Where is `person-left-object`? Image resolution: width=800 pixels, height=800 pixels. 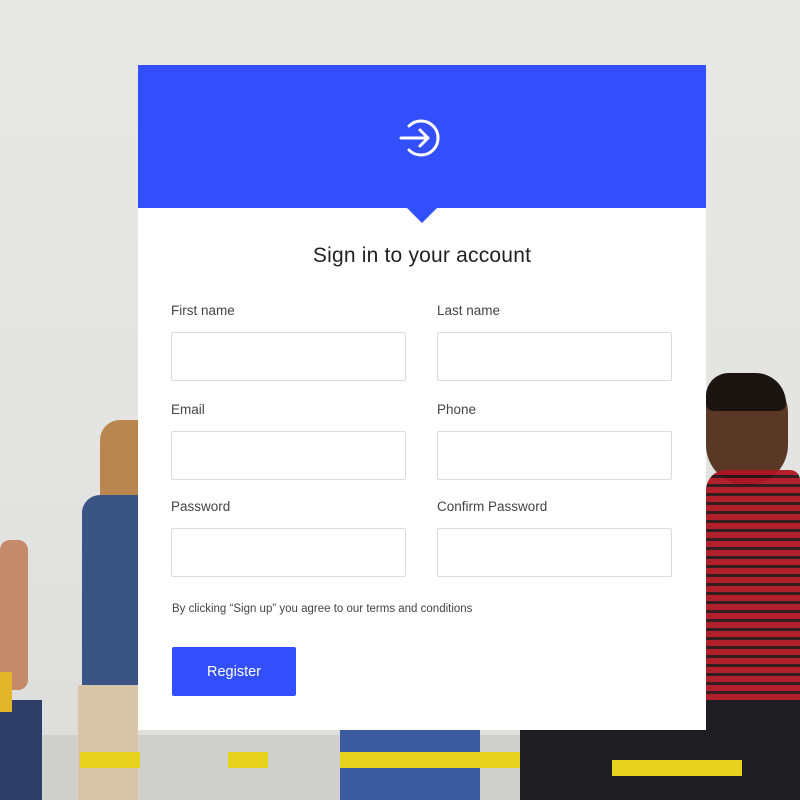
person-left-object is located at coordinates (6, 692).